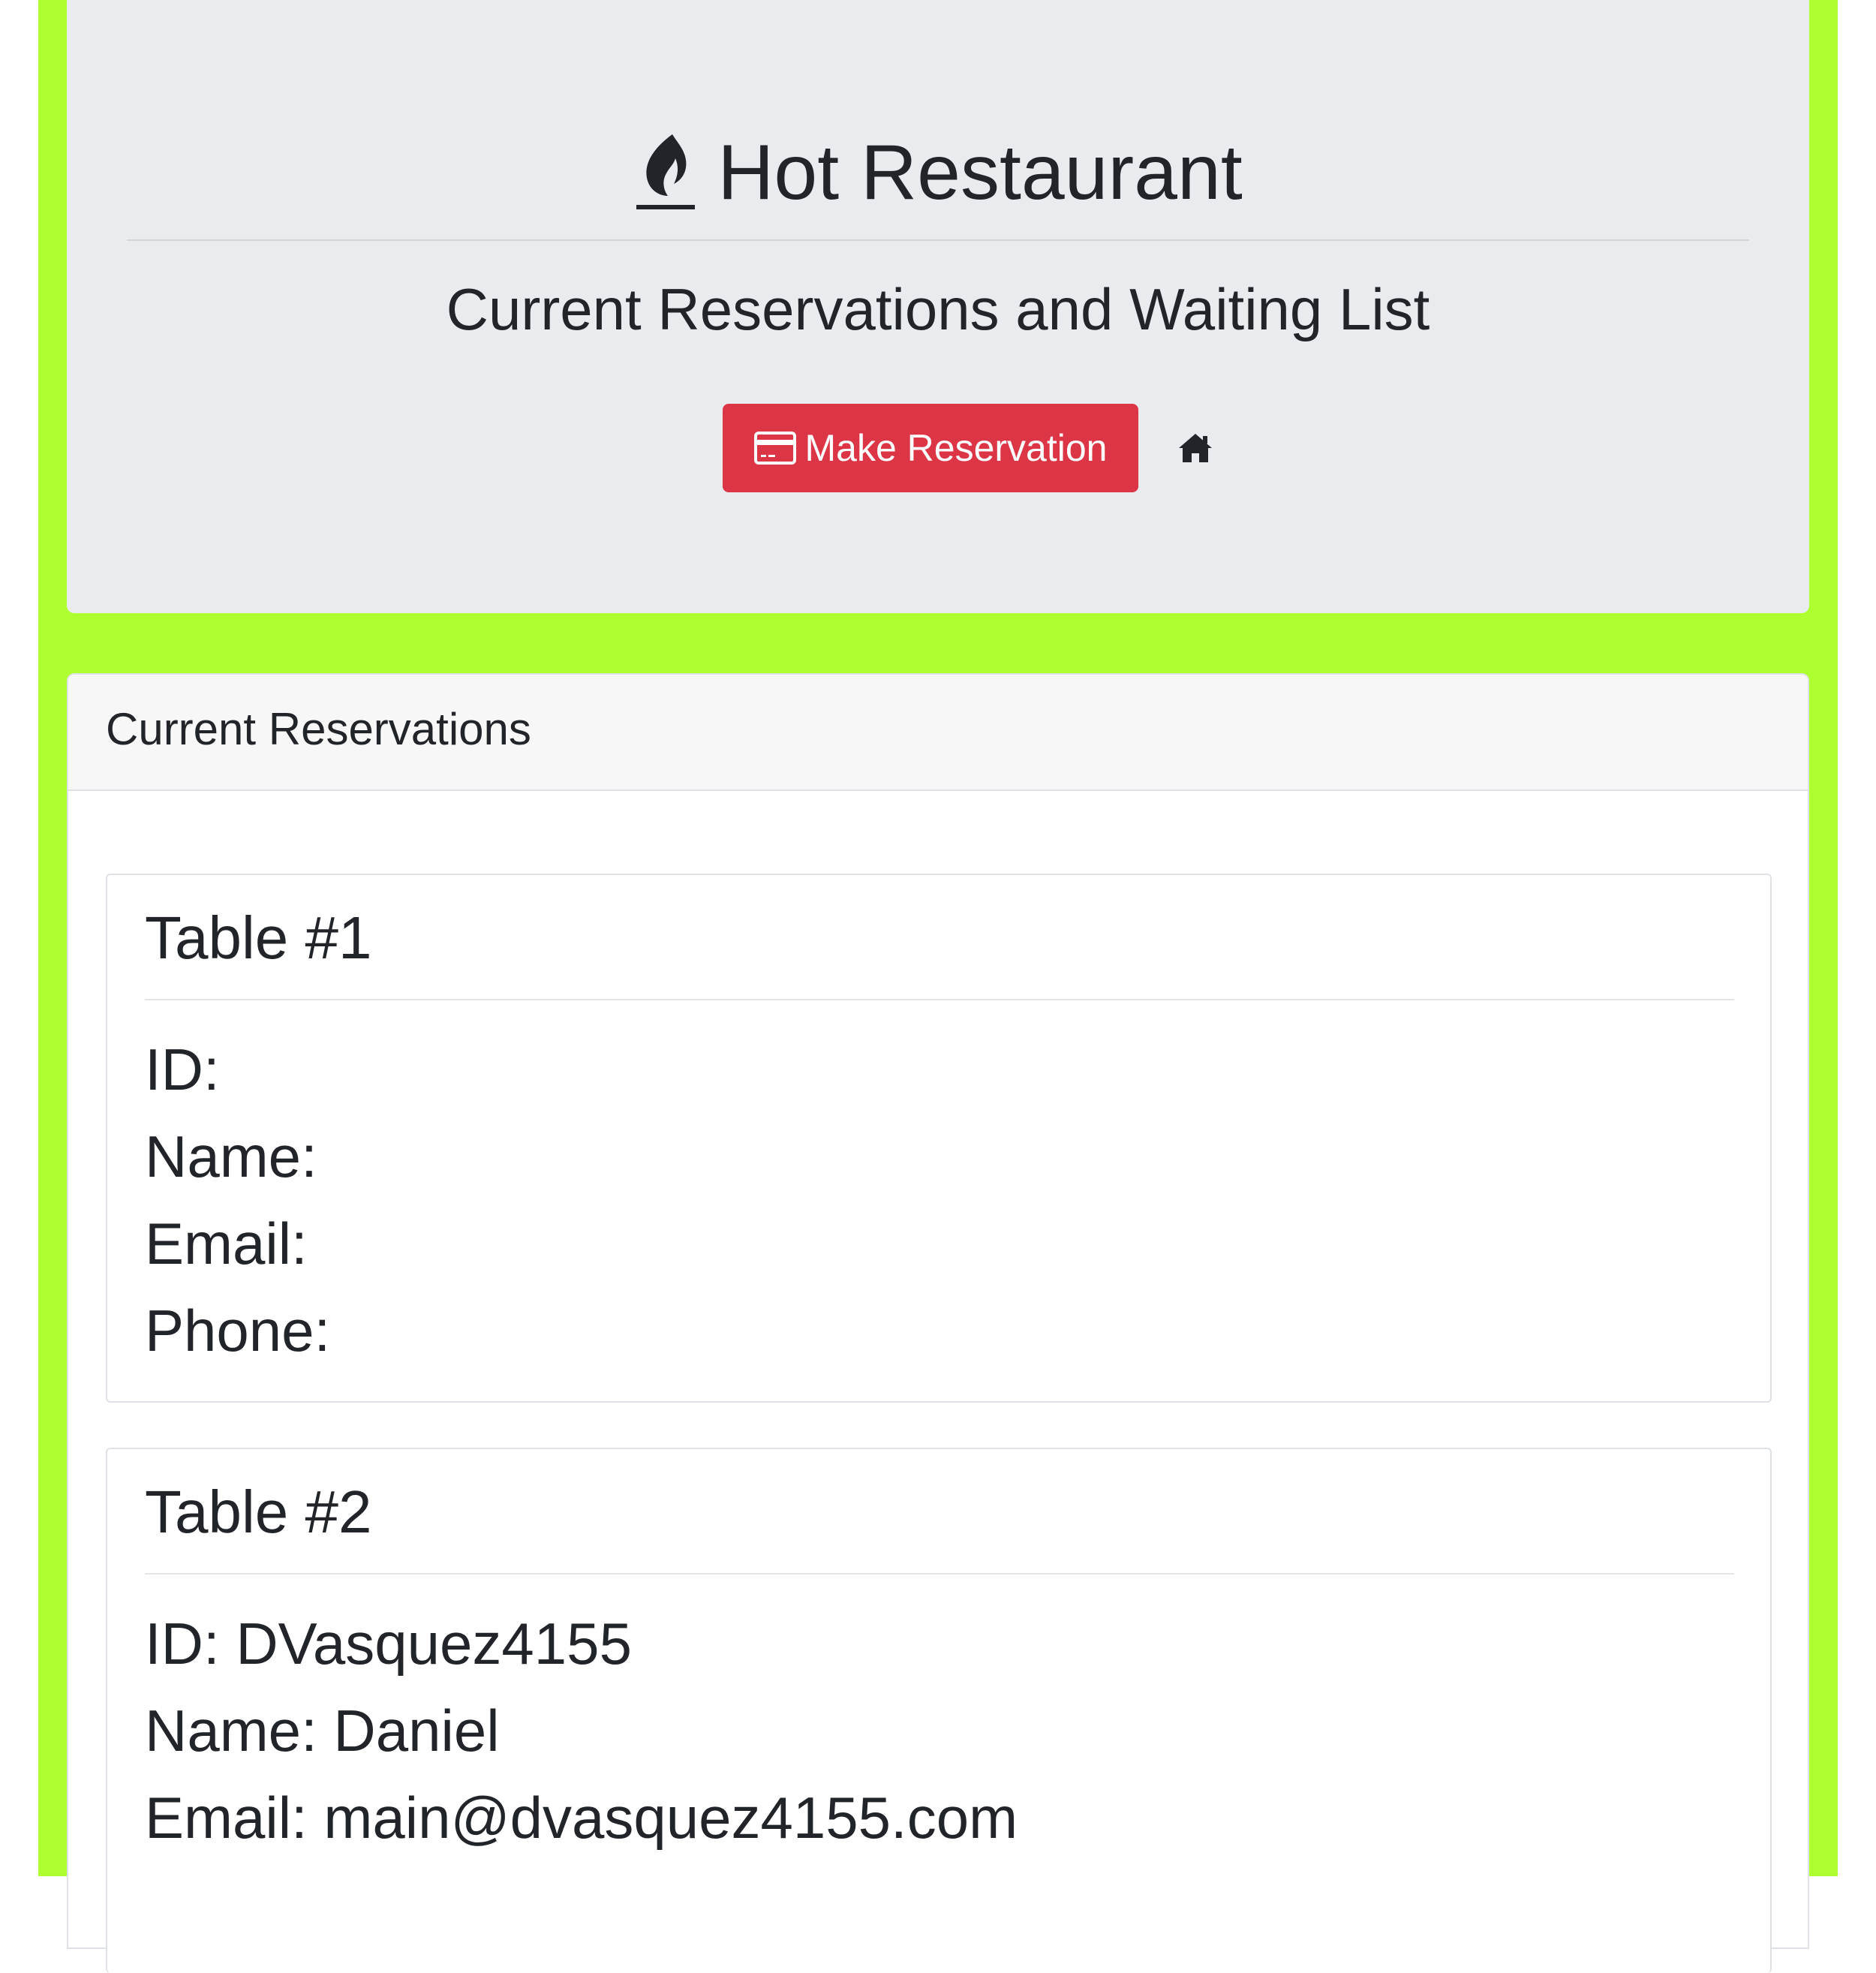  What do you see at coordinates (938, 240) in the screenshot?
I see `header-divider` at bounding box center [938, 240].